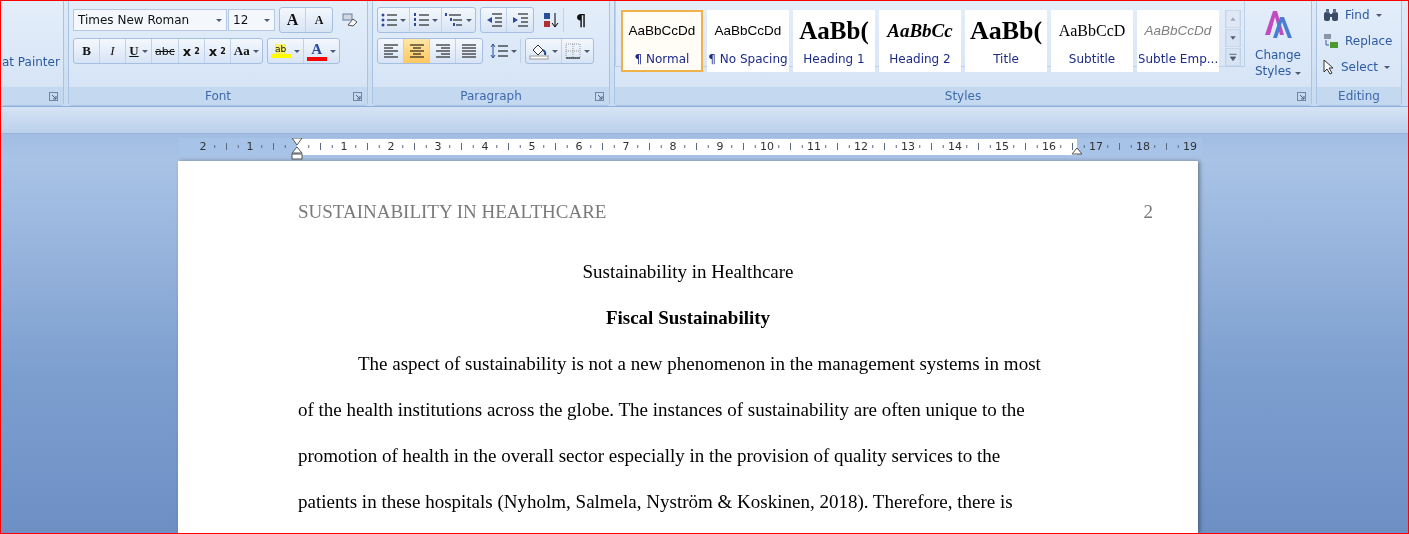  What do you see at coordinates (442, 51) in the screenshot?
I see `align-right-icon` at bounding box center [442, 51].